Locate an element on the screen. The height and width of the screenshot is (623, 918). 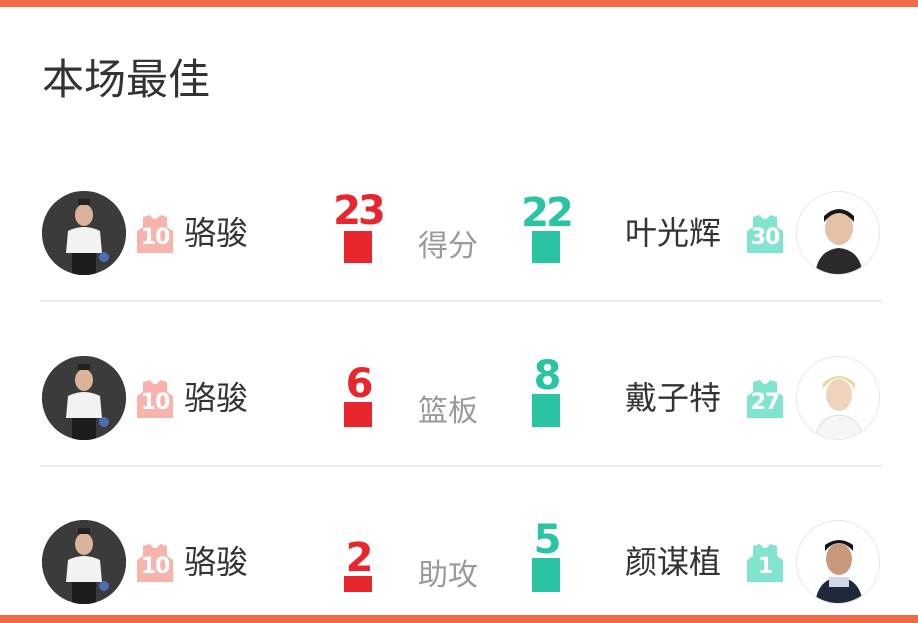
away-player-name: 叶光辉 is located at coordinates (673, 233).